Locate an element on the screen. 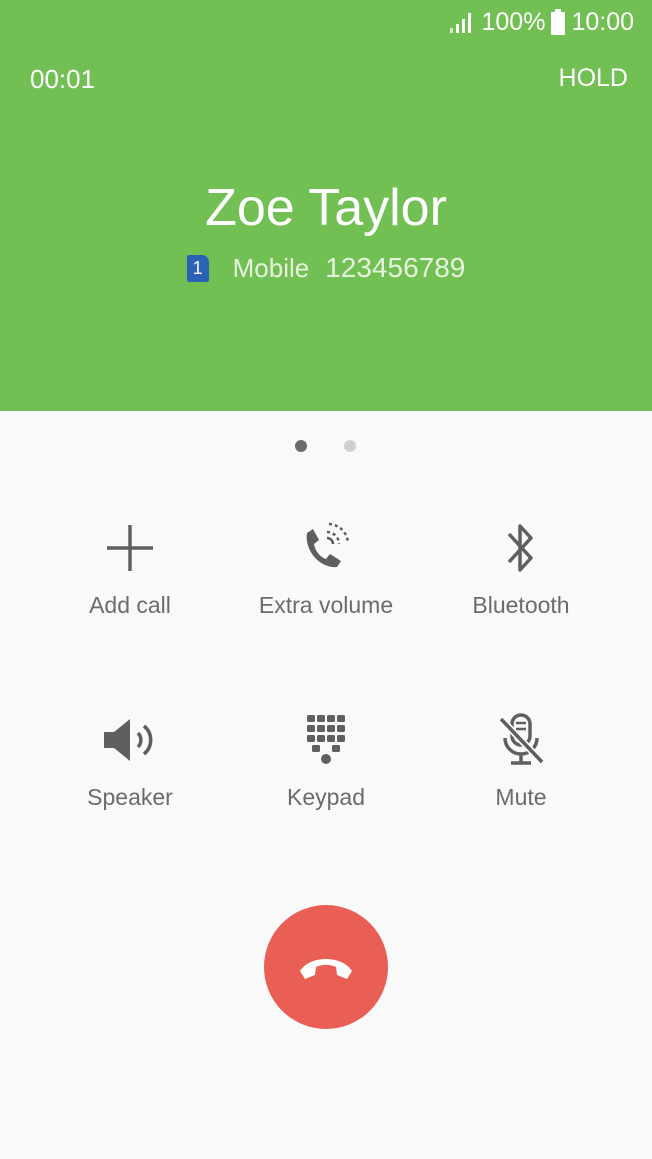  bluetooth-icon is located at coordinates (521, 548).